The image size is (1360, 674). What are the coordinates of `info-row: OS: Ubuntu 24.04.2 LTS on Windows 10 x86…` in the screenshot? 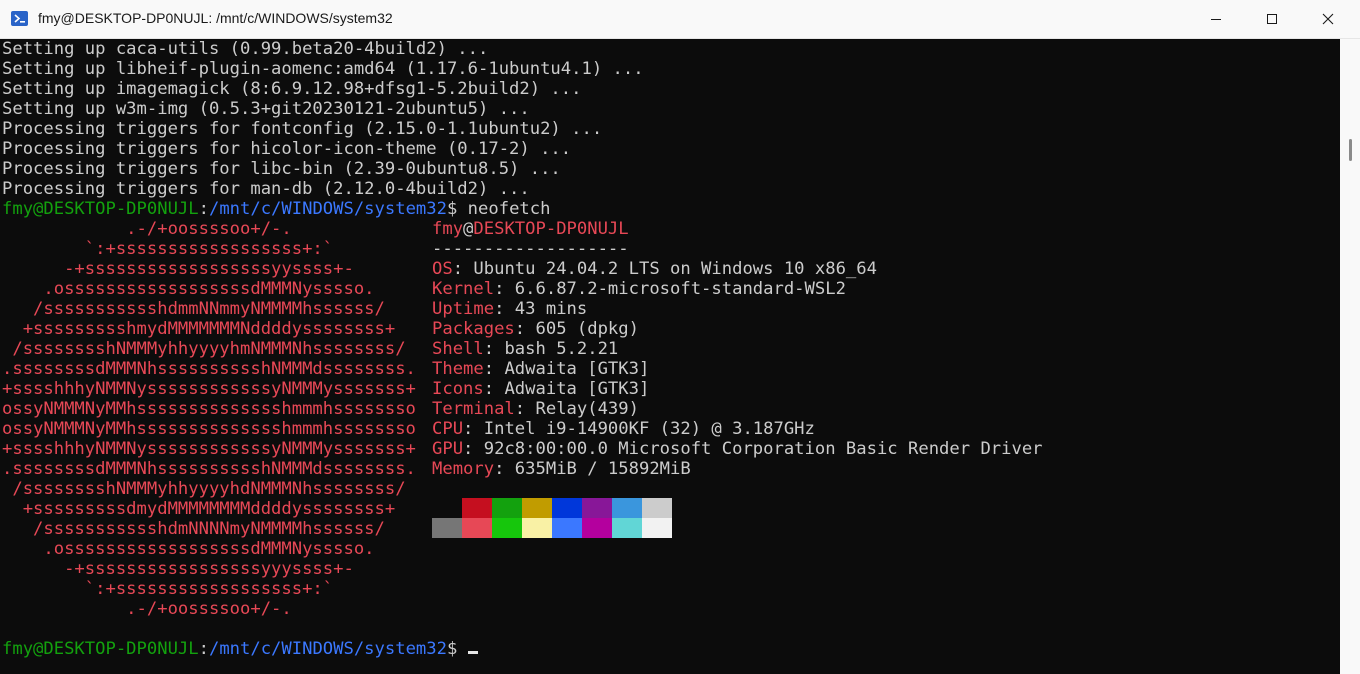 It's located at (737, 269).